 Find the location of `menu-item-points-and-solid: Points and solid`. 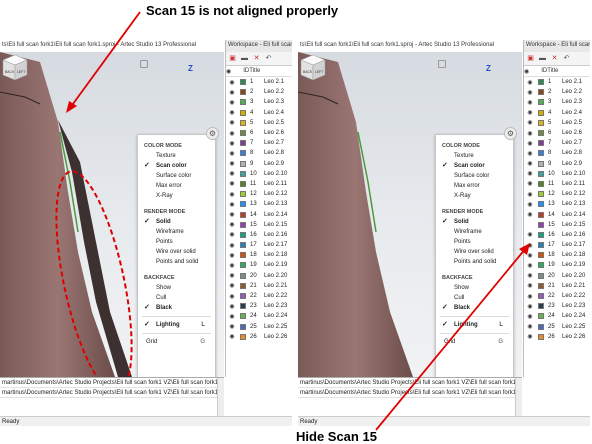

menu-item-points-and-solid: Points and solid is located at coordinates (474, 262).